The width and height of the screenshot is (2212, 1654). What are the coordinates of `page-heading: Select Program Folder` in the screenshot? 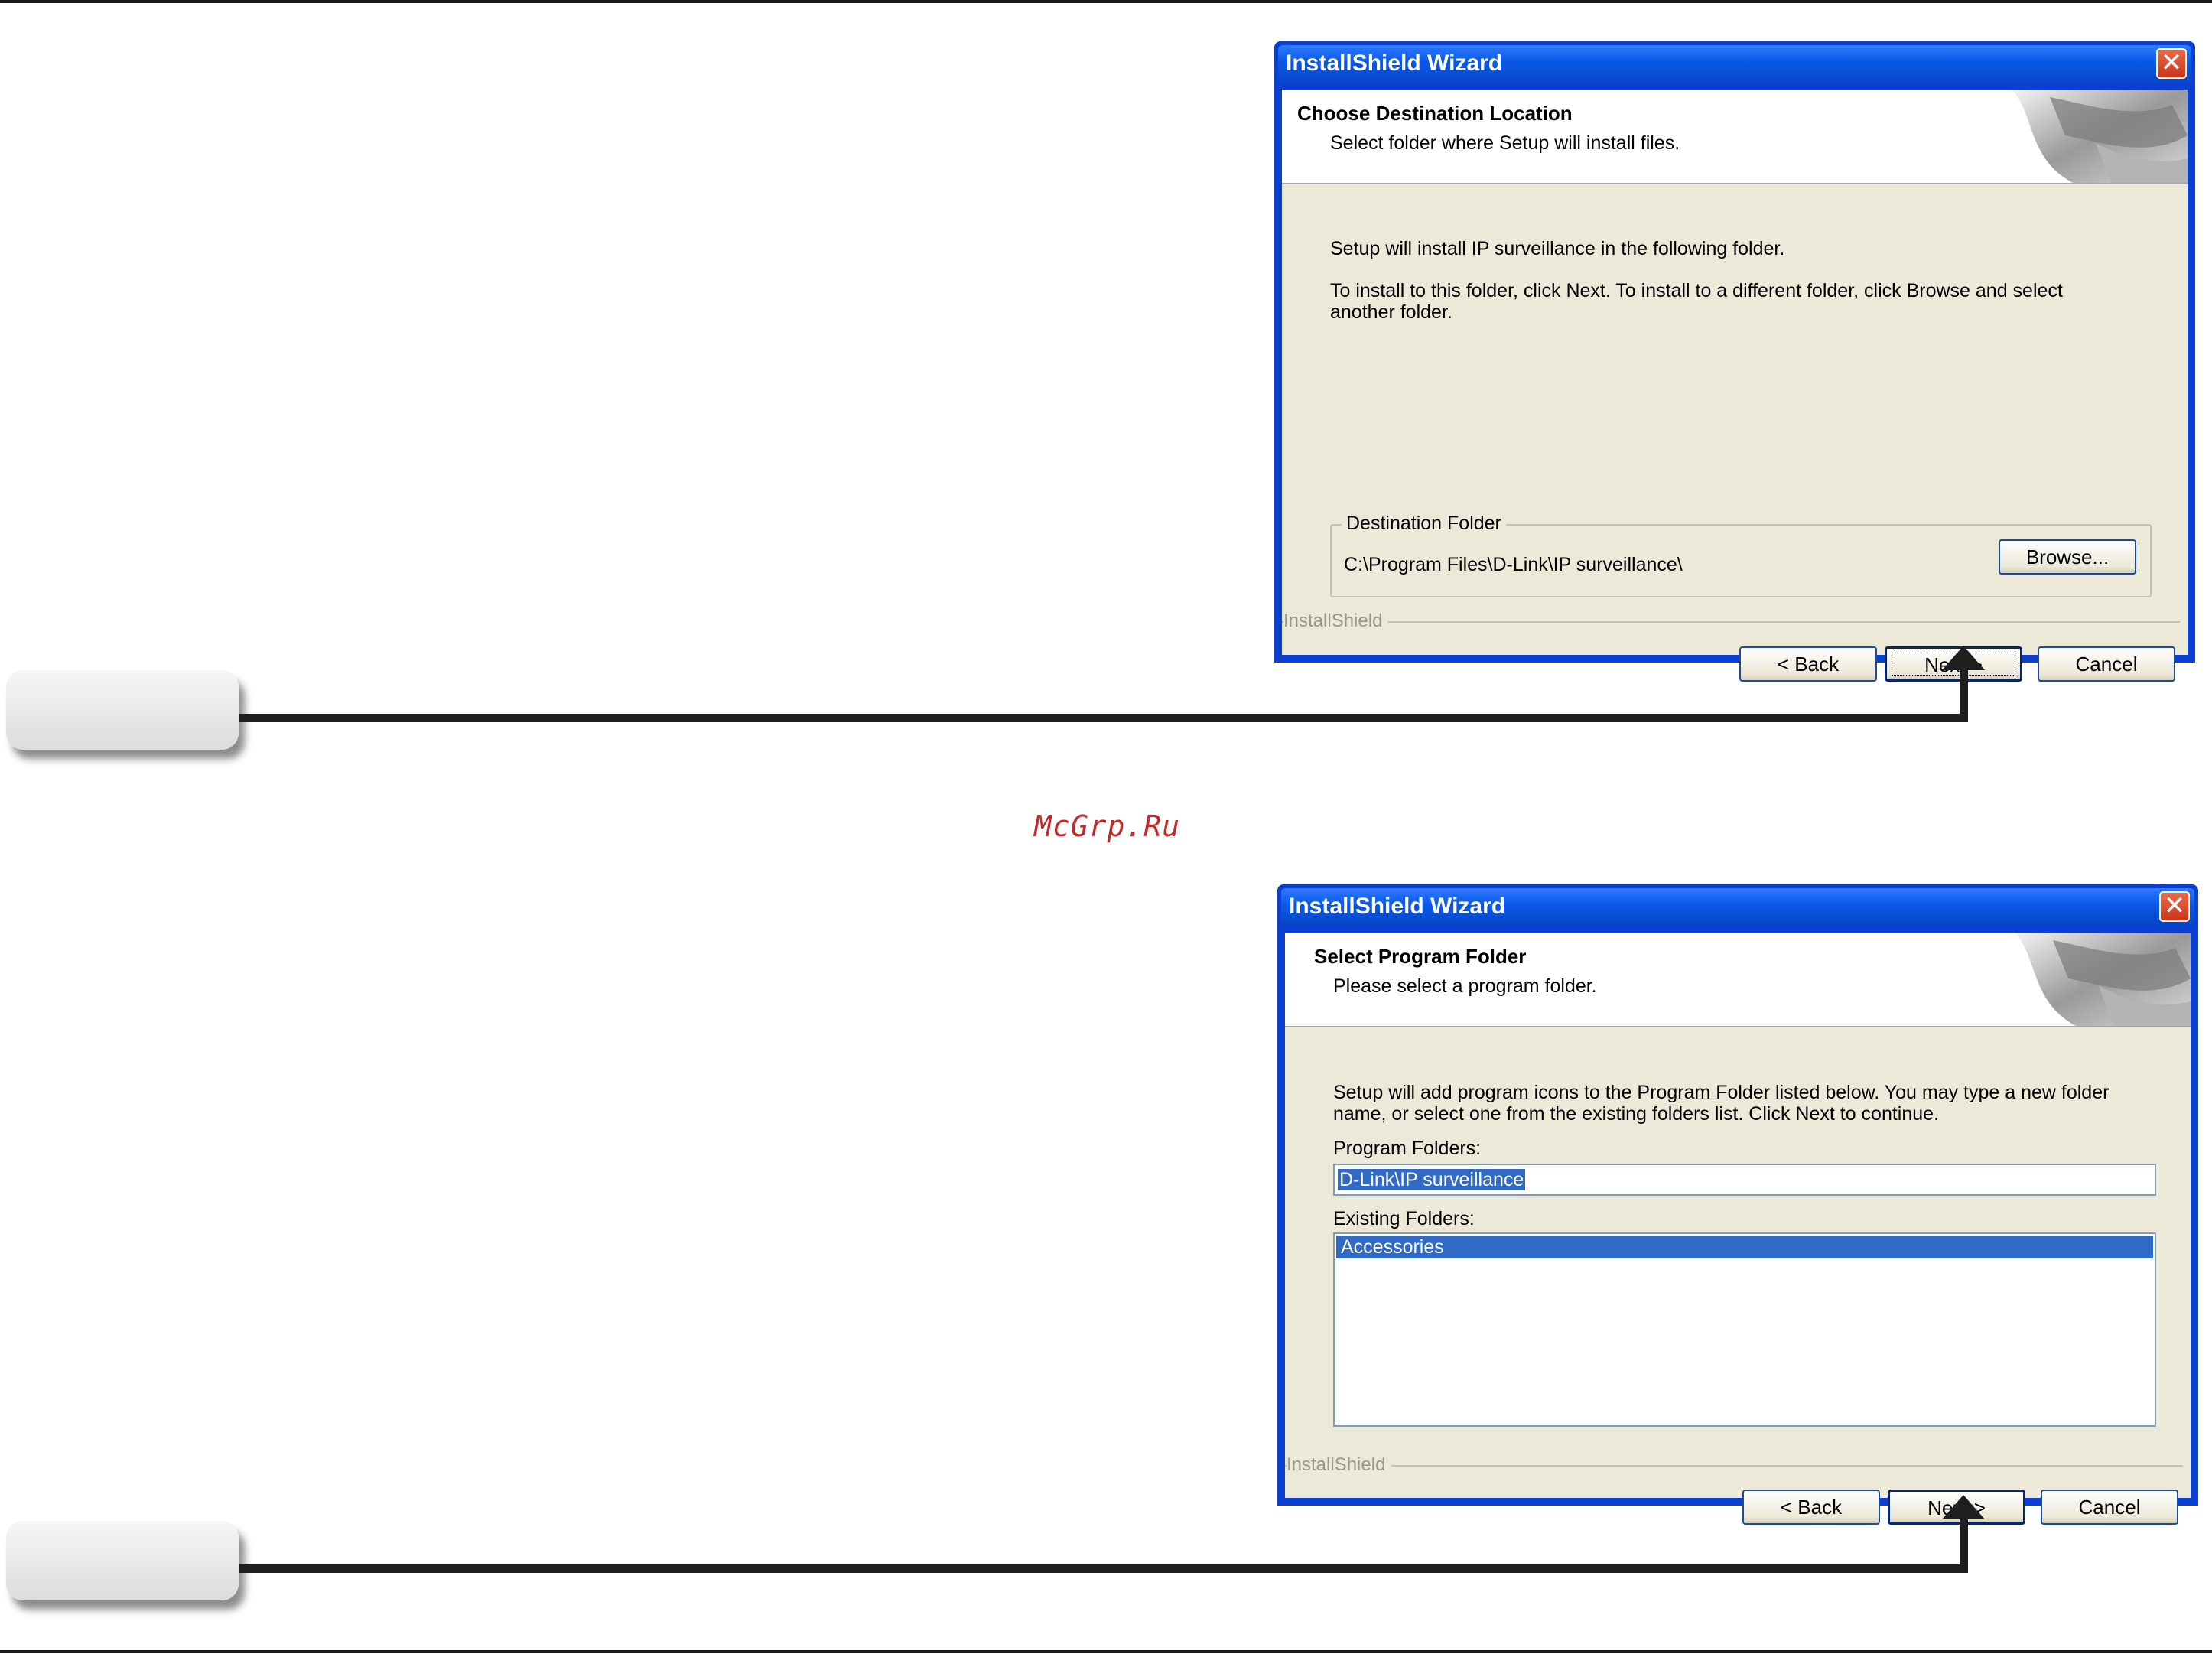 It's located at (1420, 956).